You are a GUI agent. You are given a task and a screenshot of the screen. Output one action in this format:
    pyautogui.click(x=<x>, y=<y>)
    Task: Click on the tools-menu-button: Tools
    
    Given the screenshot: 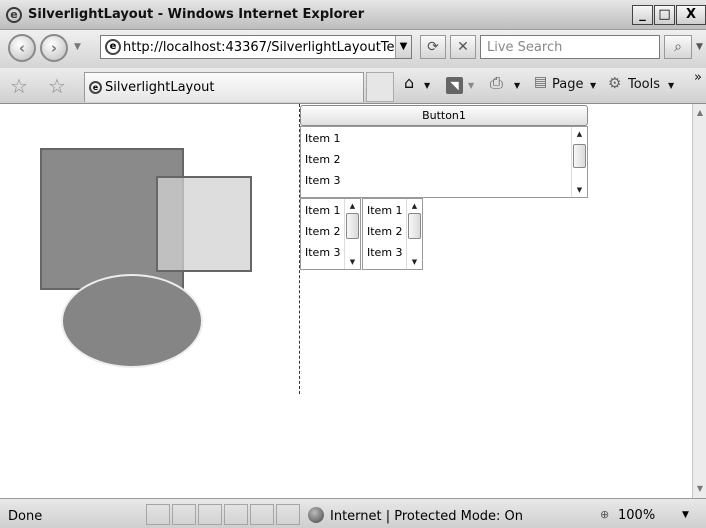 What is the action you would take?
    pyautogui.click(x=644, y=84)
    